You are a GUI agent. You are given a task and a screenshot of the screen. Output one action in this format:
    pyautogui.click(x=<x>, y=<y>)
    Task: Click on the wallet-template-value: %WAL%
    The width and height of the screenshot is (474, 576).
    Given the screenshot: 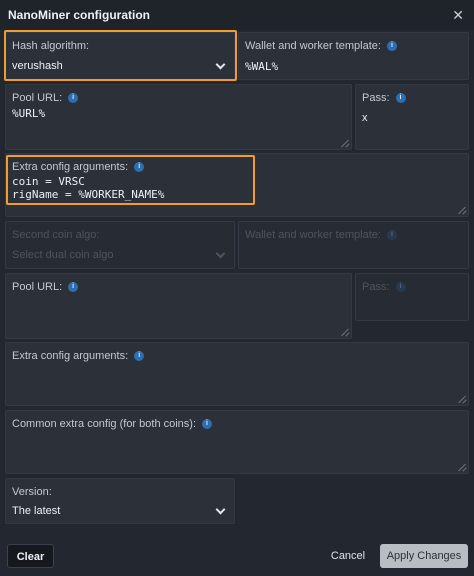 What is the action you would take?
    pyautogui.click(x=262, y=66)
    